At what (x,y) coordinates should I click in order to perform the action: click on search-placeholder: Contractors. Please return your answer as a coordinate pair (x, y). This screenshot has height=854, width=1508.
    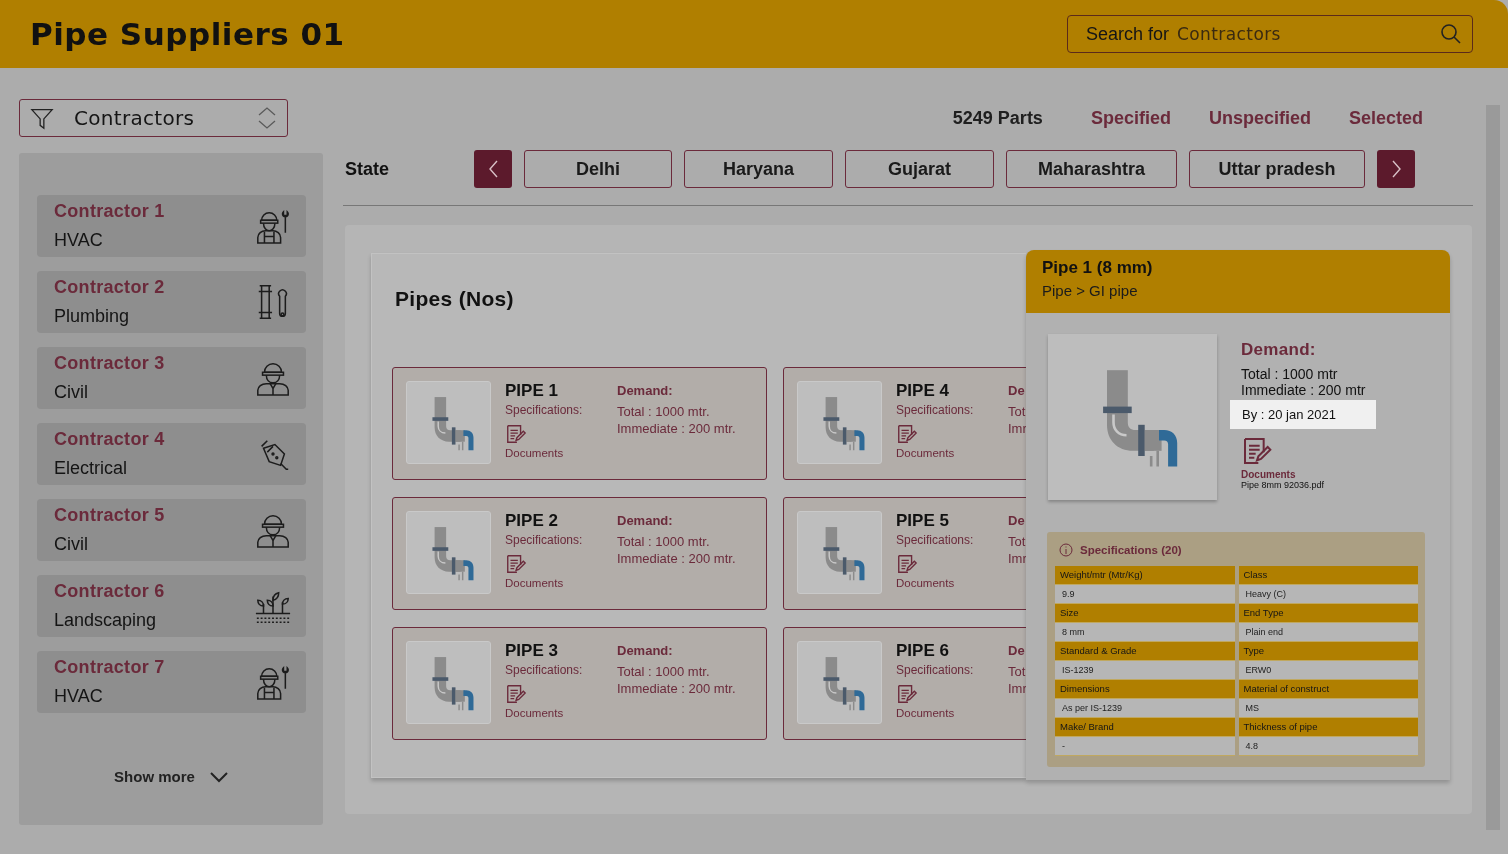
    Looking at the image, I should click on (1229, 34).